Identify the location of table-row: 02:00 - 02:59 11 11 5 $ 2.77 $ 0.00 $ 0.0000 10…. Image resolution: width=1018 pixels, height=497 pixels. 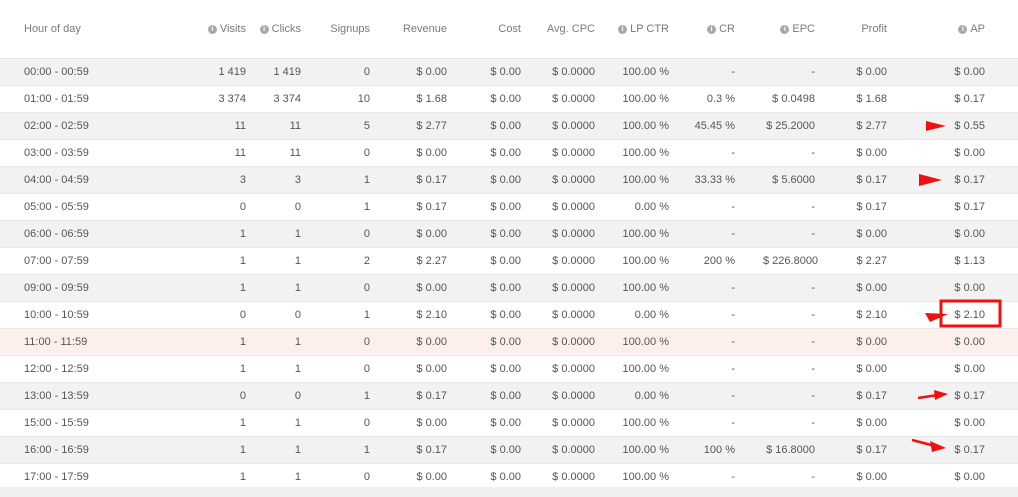
(509, 126).